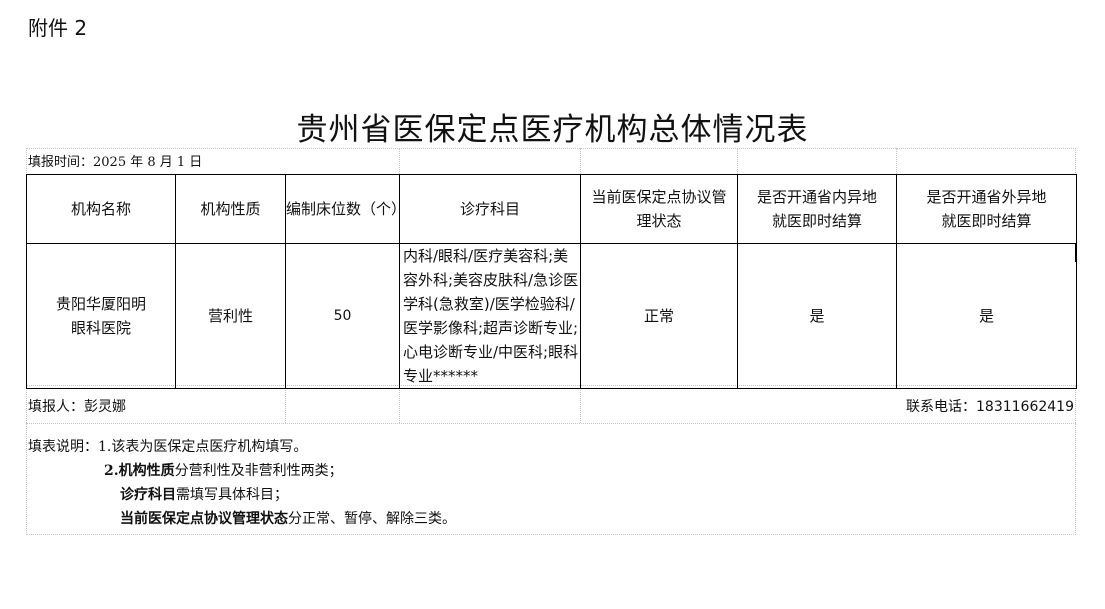  I want to click on note-1: 1.该表为医保定点医疗机构填写。, so click(203, 447).